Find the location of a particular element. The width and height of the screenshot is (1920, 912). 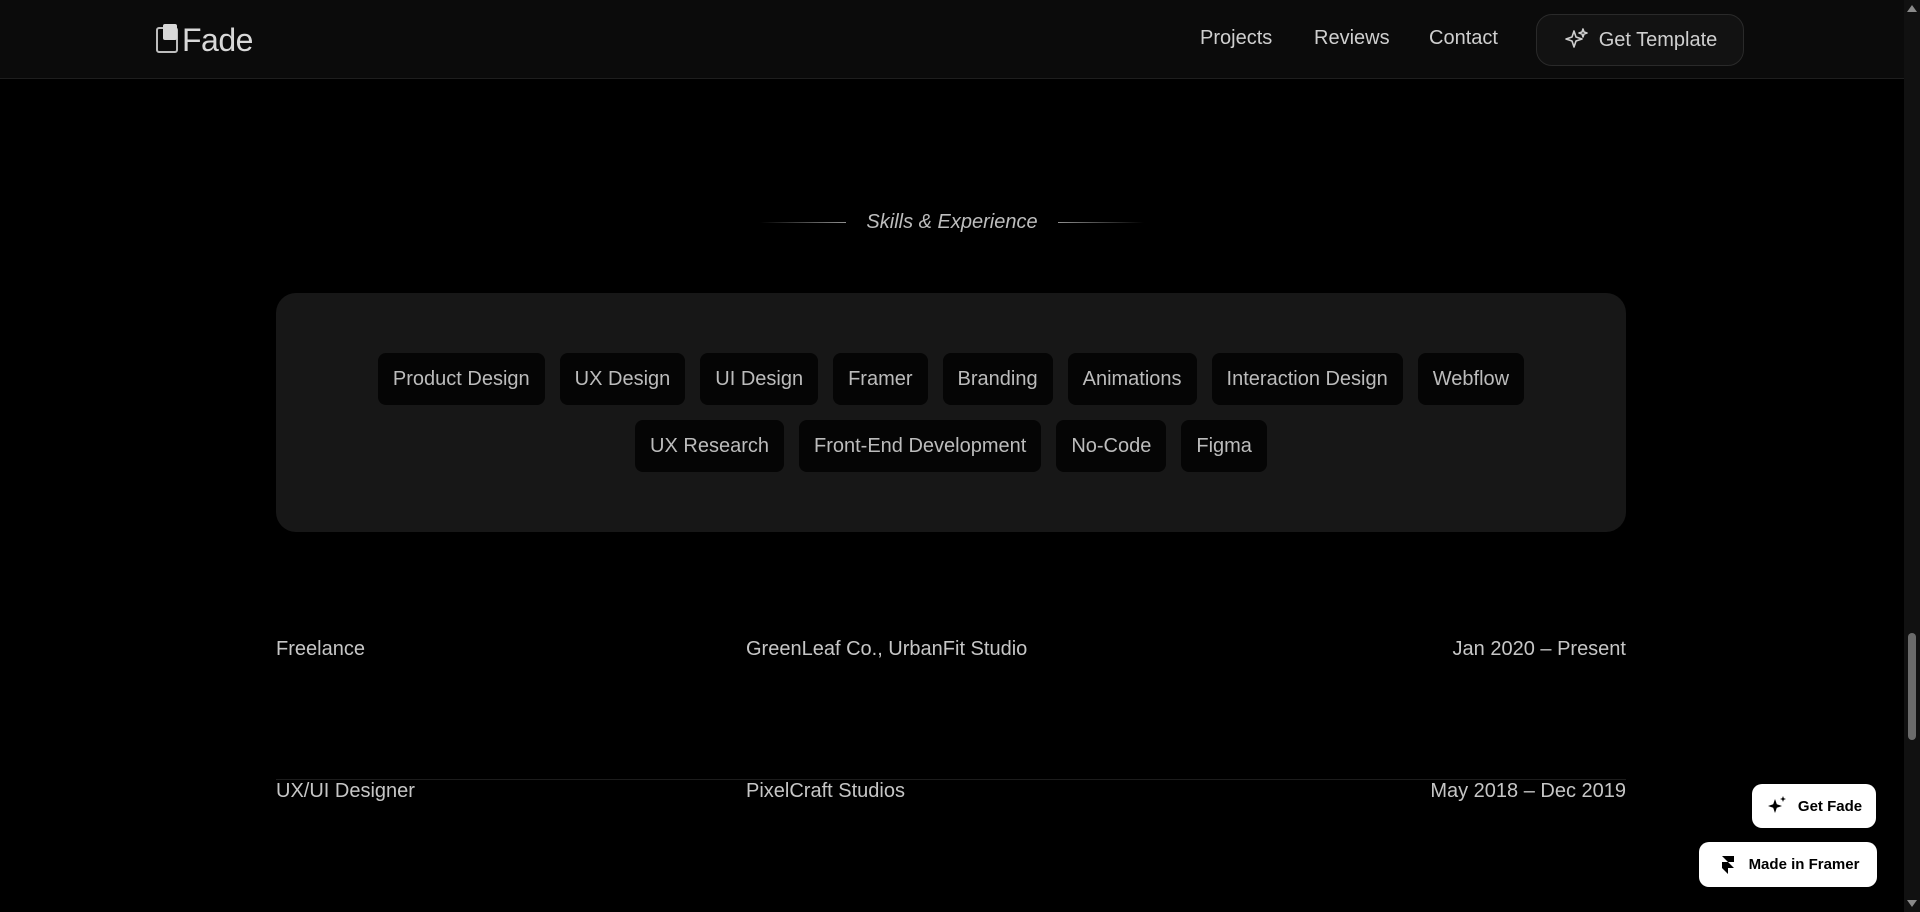

nav-link-contact: Contact is located at coordinates (1463, 38).